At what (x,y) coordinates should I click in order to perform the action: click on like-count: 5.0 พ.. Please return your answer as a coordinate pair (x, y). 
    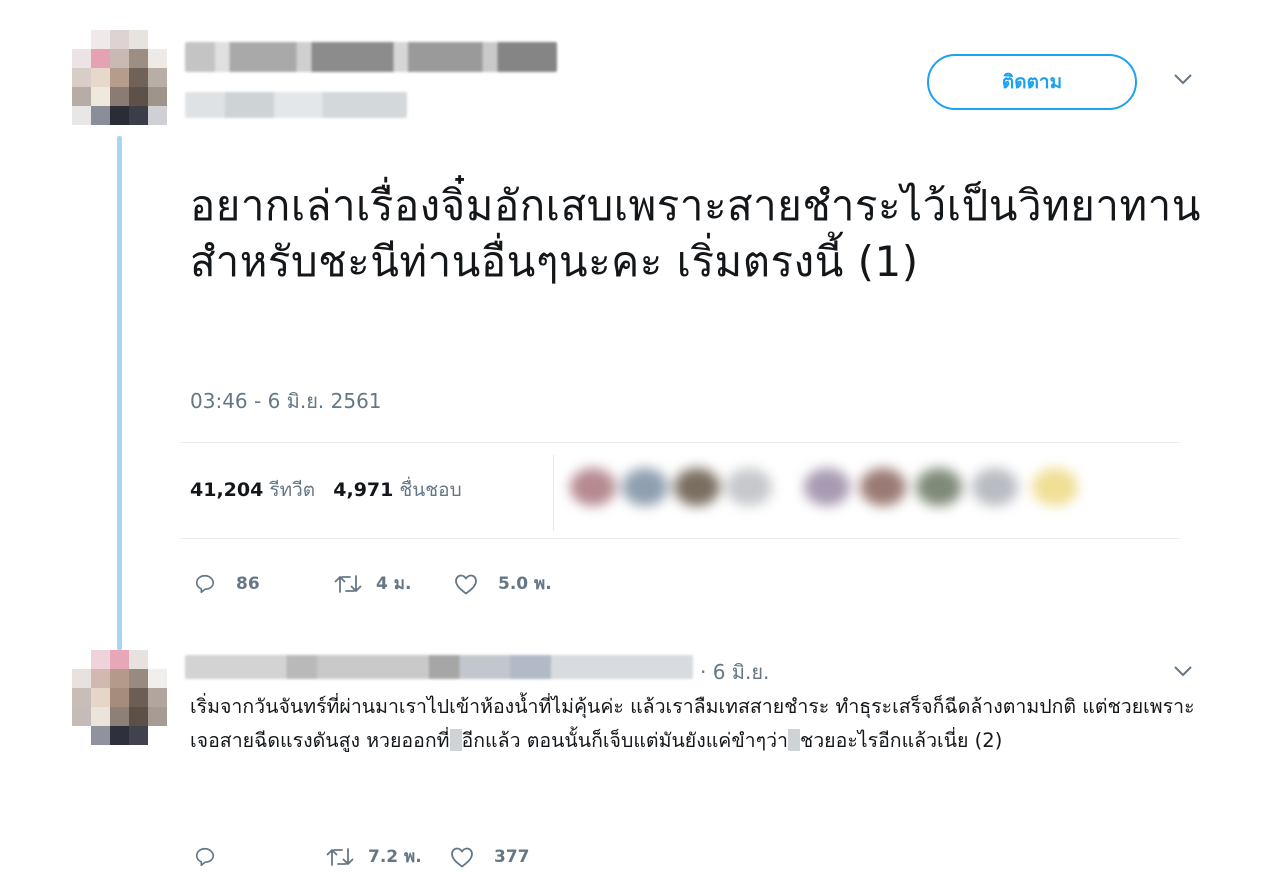
    Looking at the image, I should click on (525, 584).